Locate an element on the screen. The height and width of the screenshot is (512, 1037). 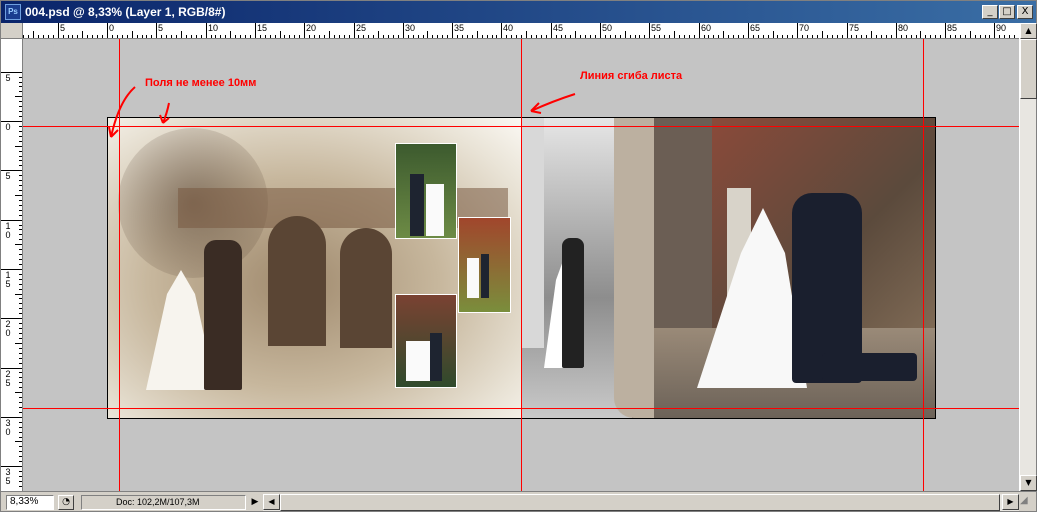
ruler-label: 80 is located at coordinates (903, 28).